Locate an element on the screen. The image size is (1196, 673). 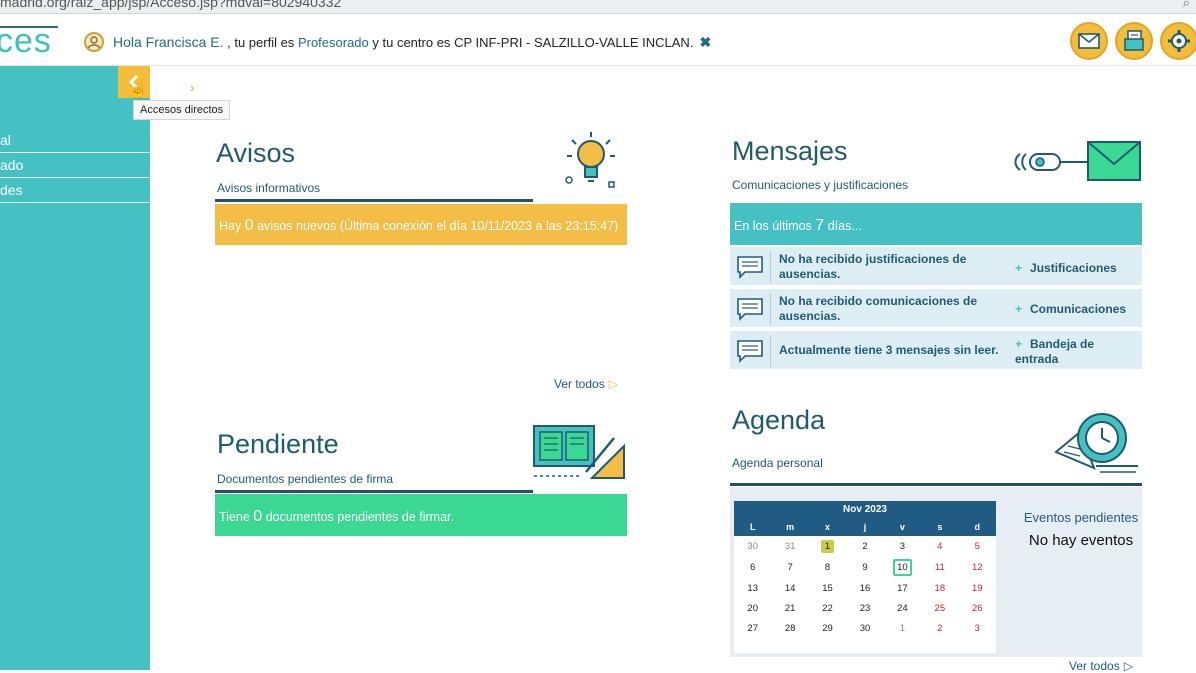
calendar-day: 23 is located at coordinates (864, 608).